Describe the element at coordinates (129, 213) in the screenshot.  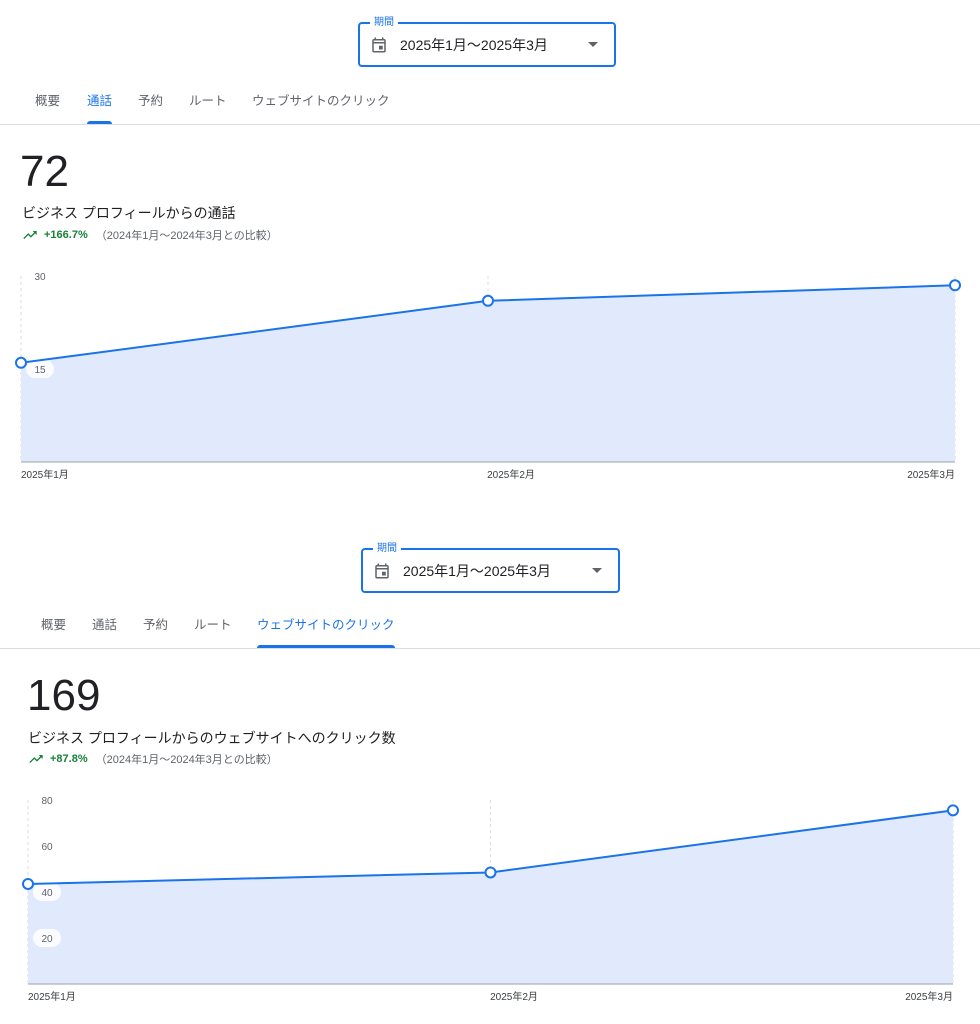
I see `metric-label: ビジネス プロフィールからの通話` at that location.